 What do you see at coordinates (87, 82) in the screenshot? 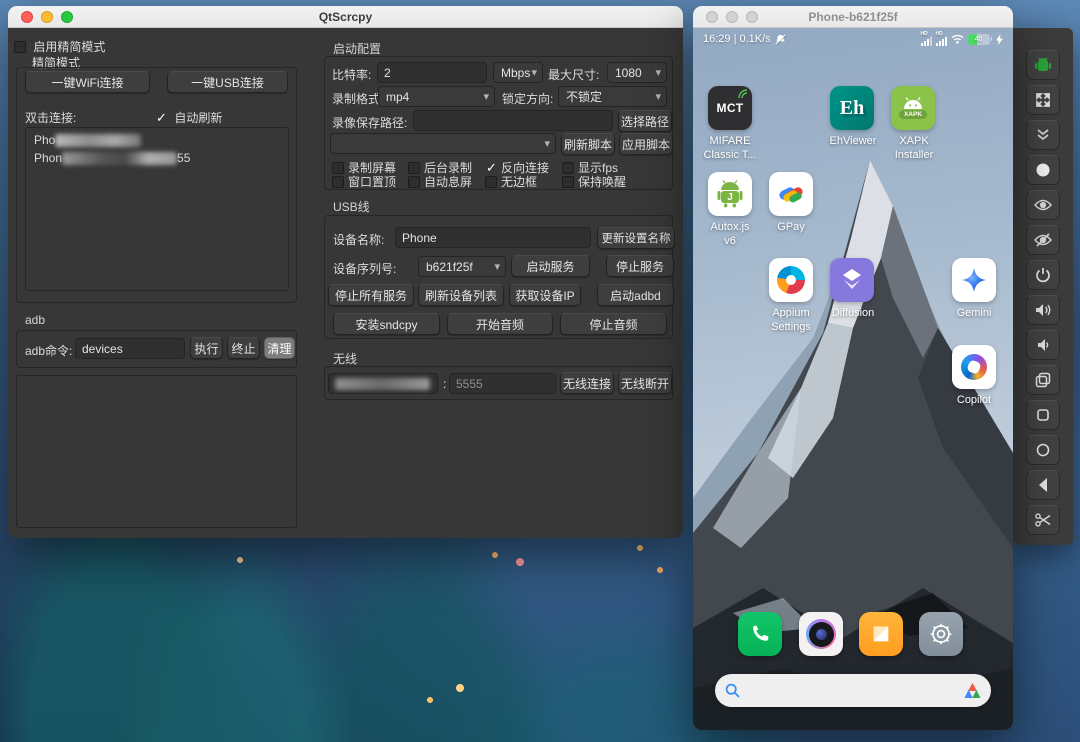
I see `one-key-wifi-button: 一键WiFi连接` at bounding box center [87, 82].